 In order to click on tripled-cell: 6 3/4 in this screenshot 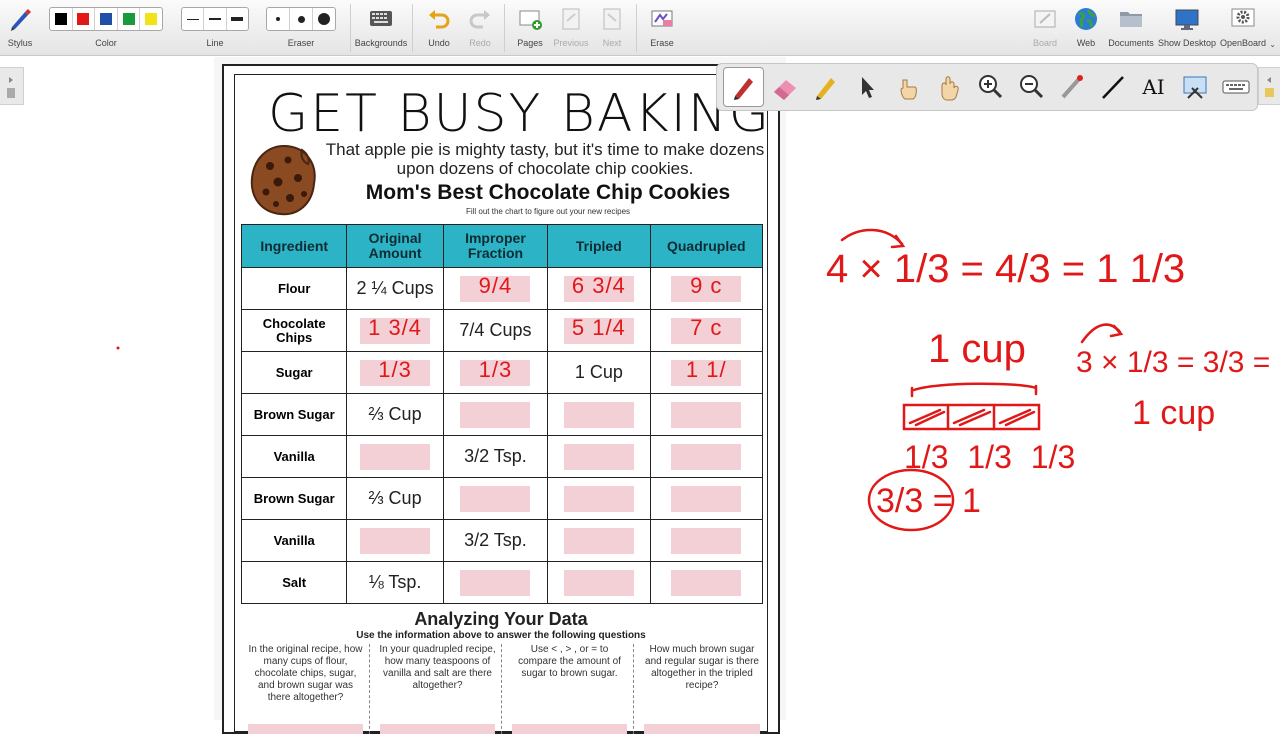, I will do `click(599, 288)`.